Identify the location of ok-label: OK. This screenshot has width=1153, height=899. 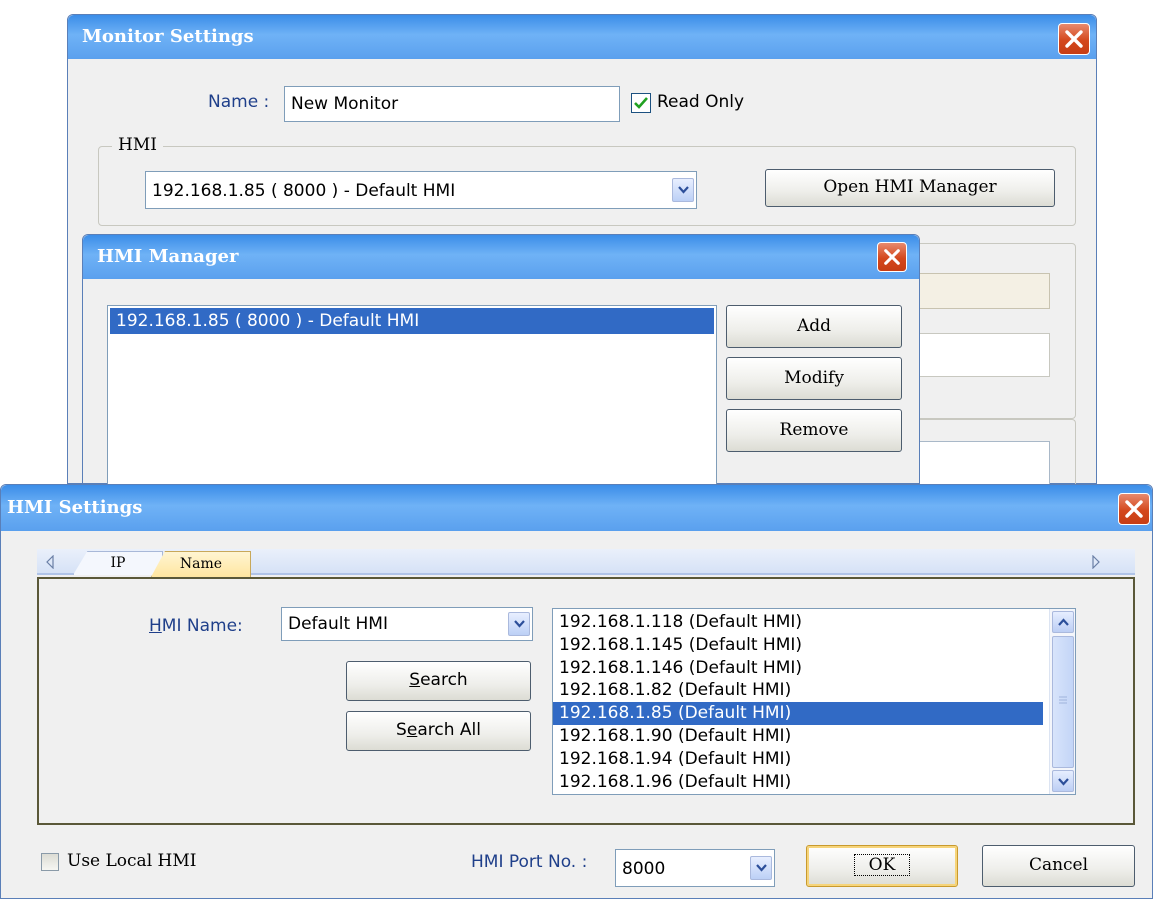
(882, 865).